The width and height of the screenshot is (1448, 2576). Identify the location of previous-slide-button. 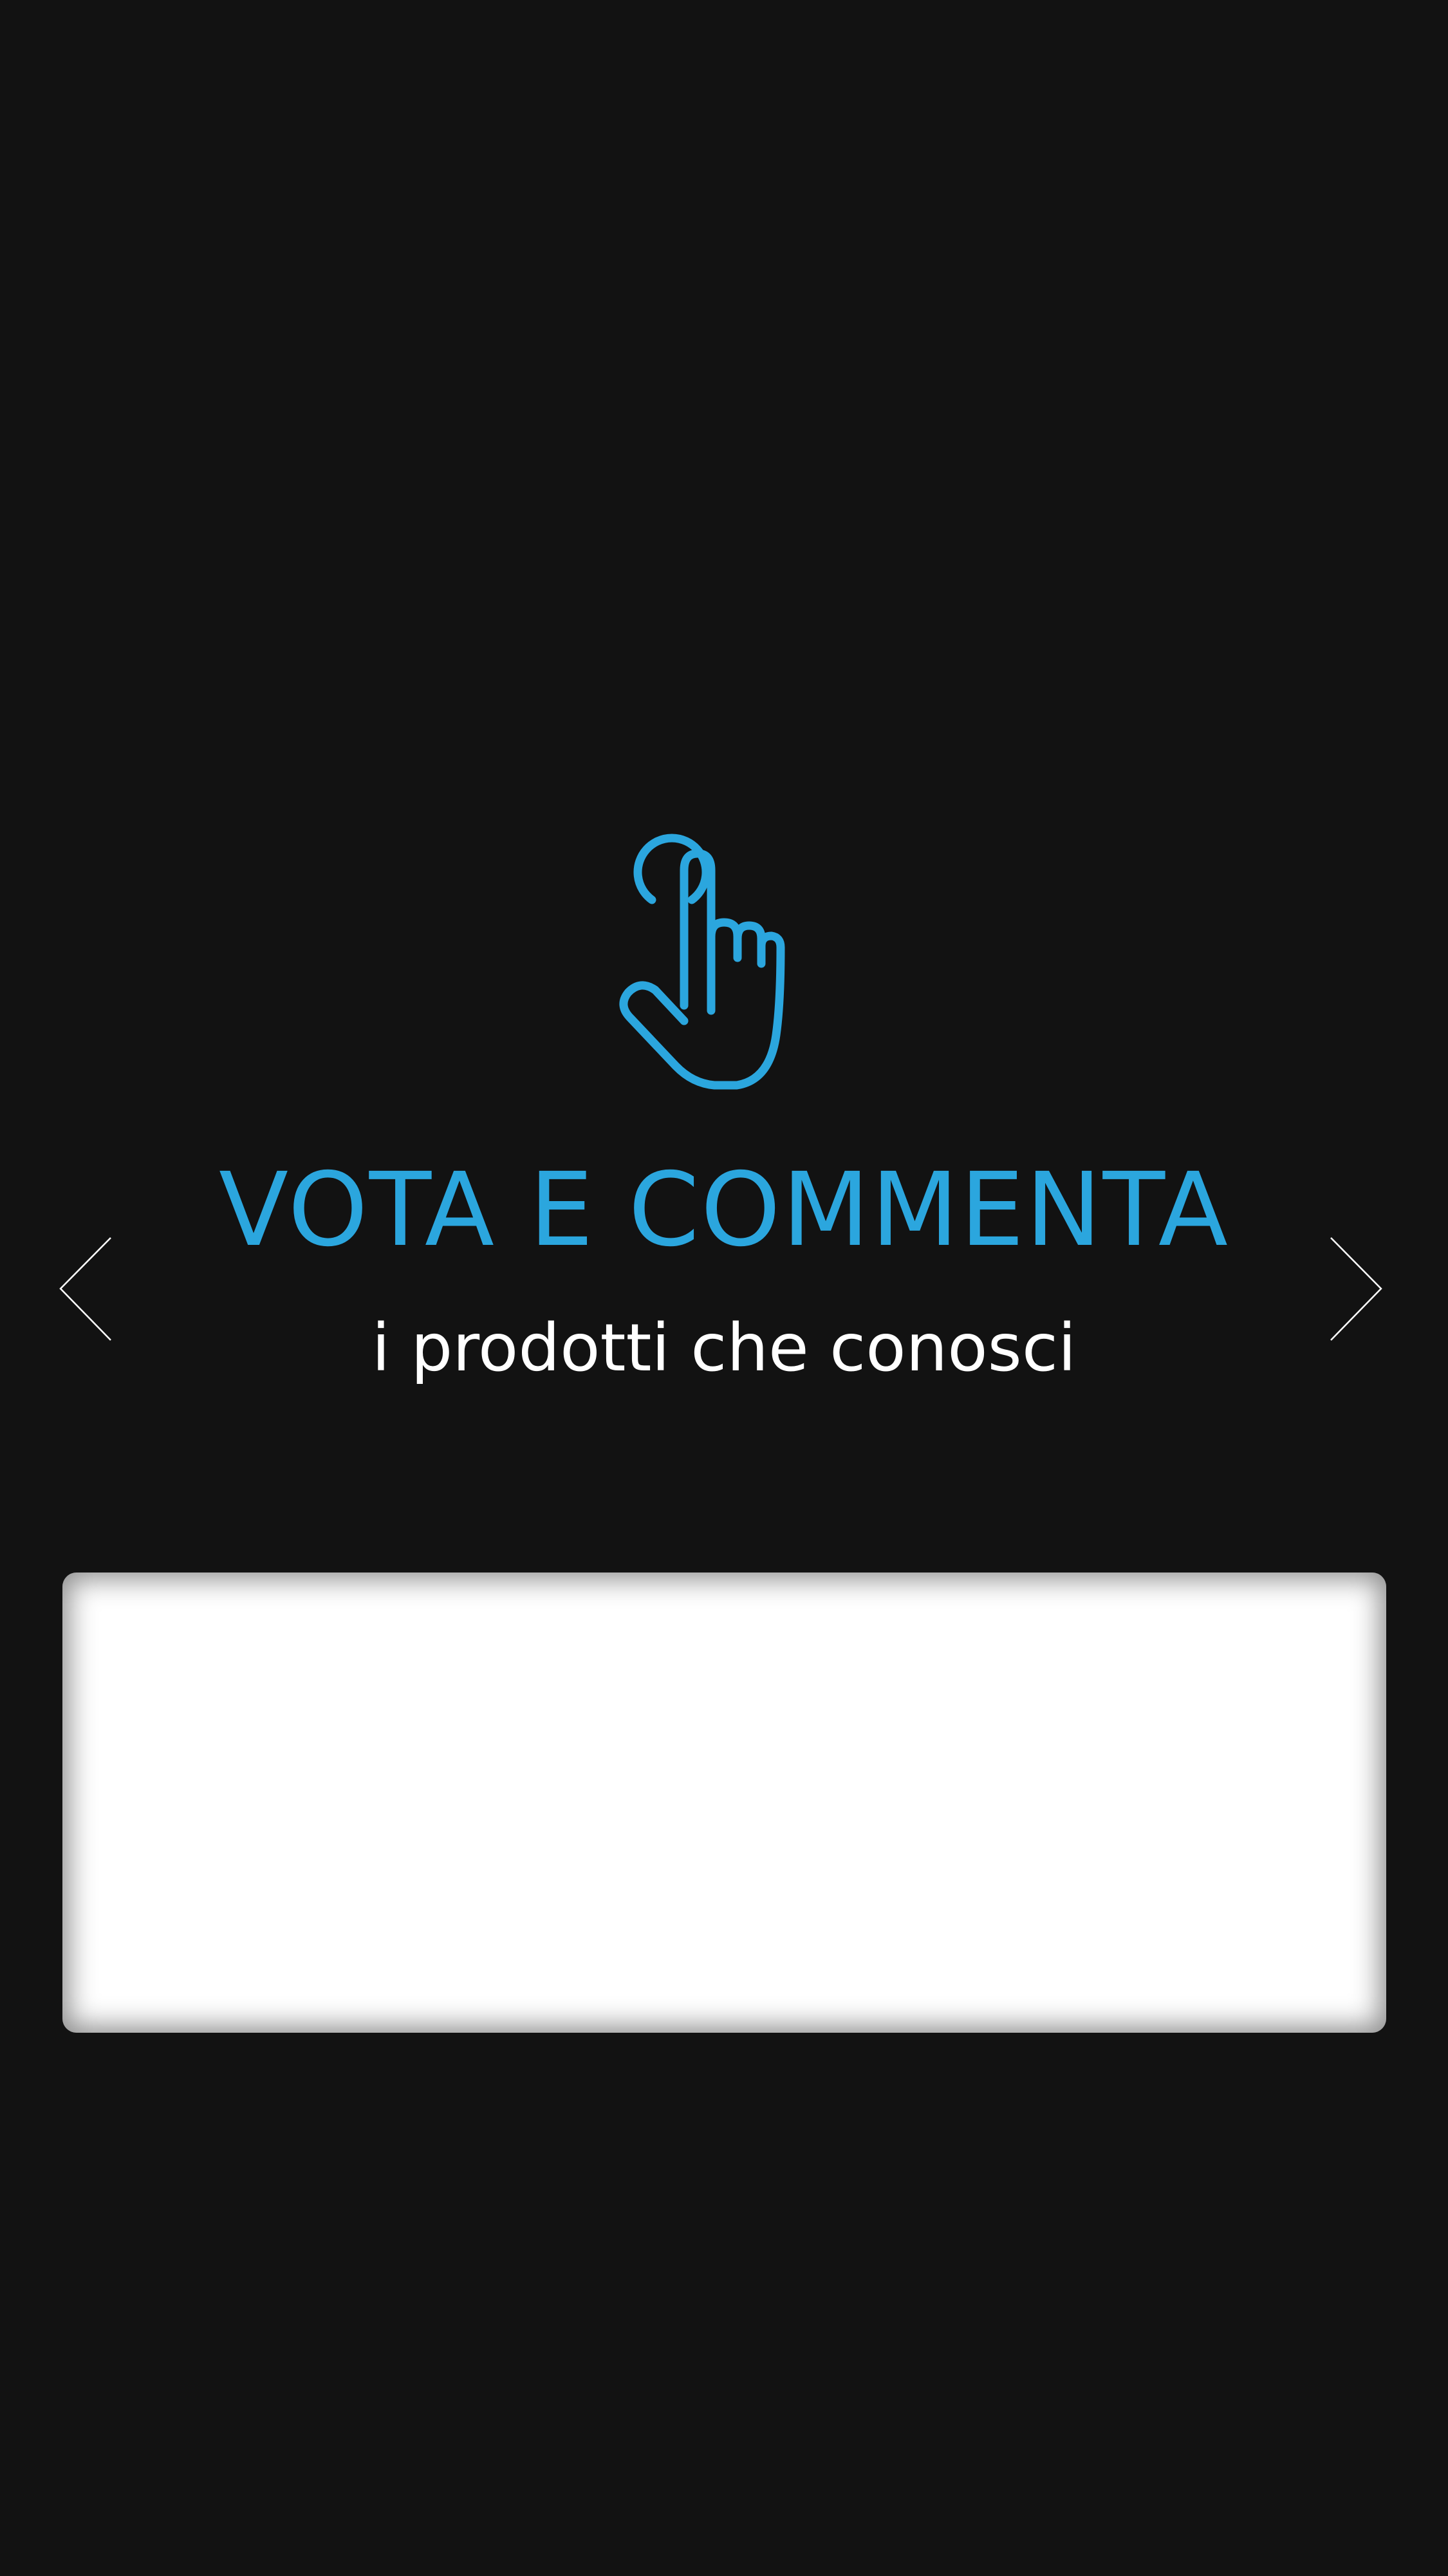
(87, 1289).